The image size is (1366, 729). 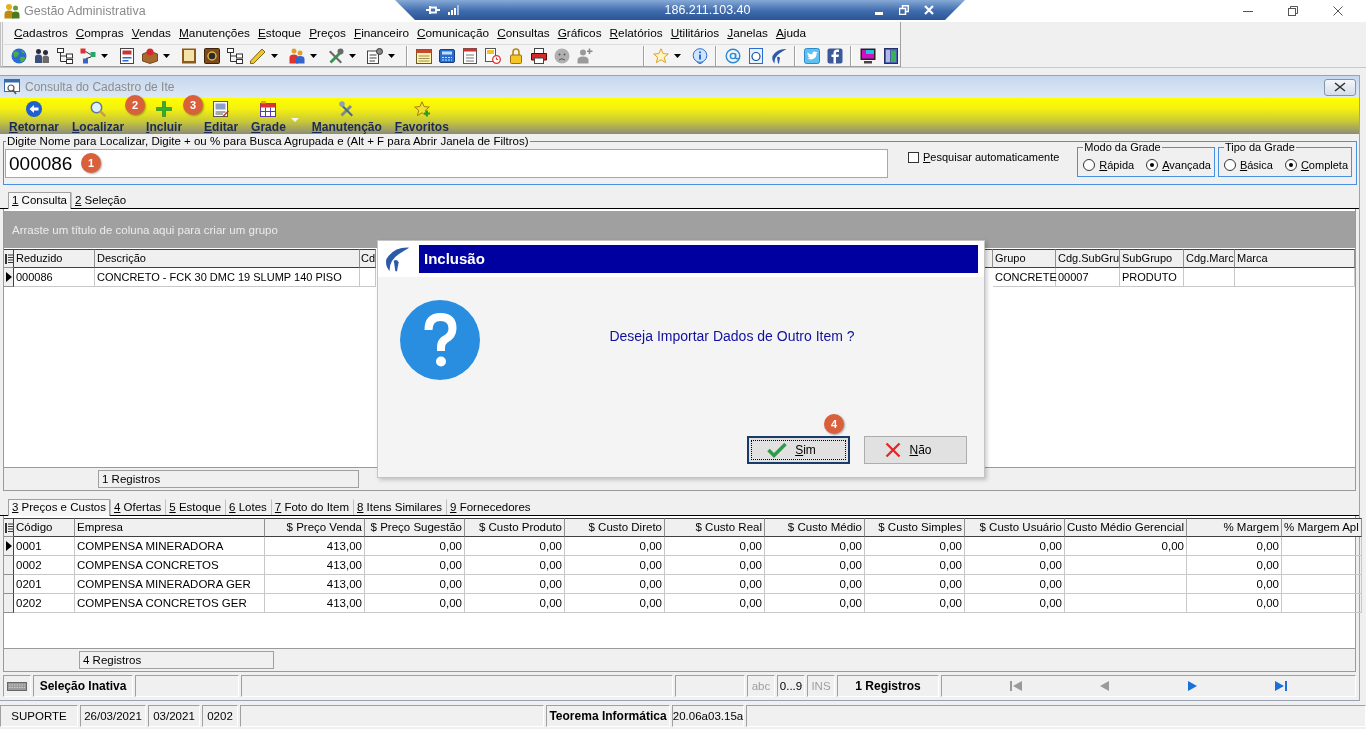 What do you see at coordinates (248, 507) in the screenshot?
I see `tab: 6 Lotes` at bounding box center [248, 507].